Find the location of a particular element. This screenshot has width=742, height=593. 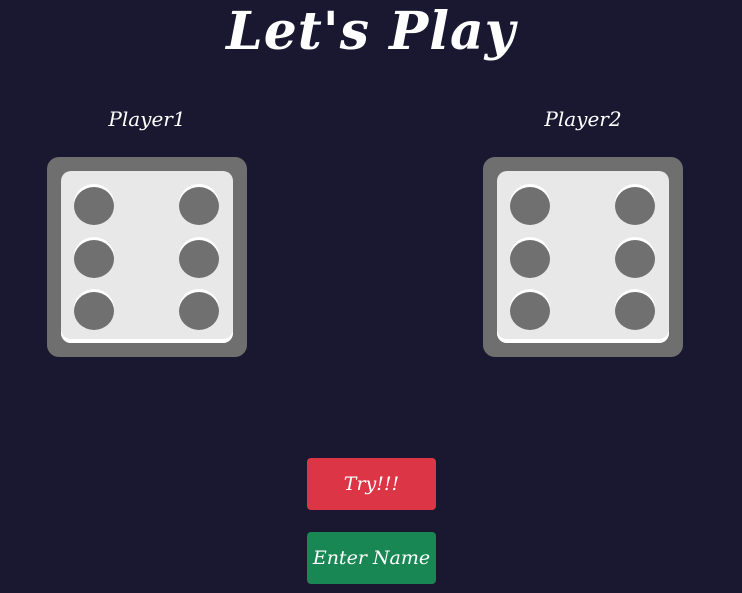

player-1-panel: Player1 is located at coordinates (147, 230).